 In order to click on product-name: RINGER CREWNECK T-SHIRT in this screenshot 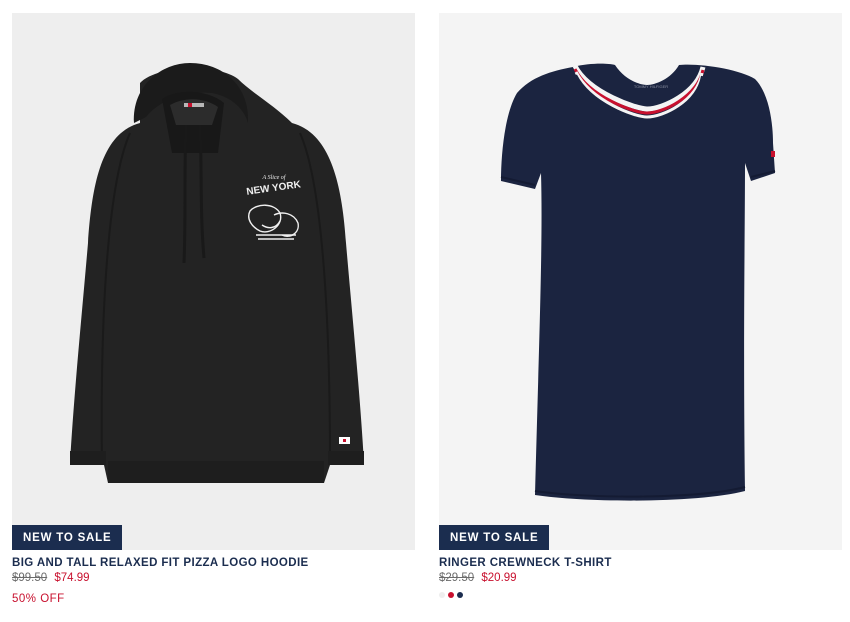, I will do `click(640, 563)`.